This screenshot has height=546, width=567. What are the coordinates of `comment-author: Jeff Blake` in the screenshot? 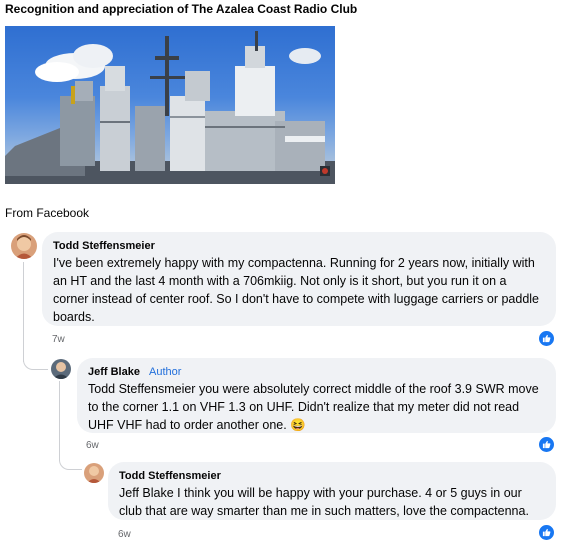 It's located at (114, 372).